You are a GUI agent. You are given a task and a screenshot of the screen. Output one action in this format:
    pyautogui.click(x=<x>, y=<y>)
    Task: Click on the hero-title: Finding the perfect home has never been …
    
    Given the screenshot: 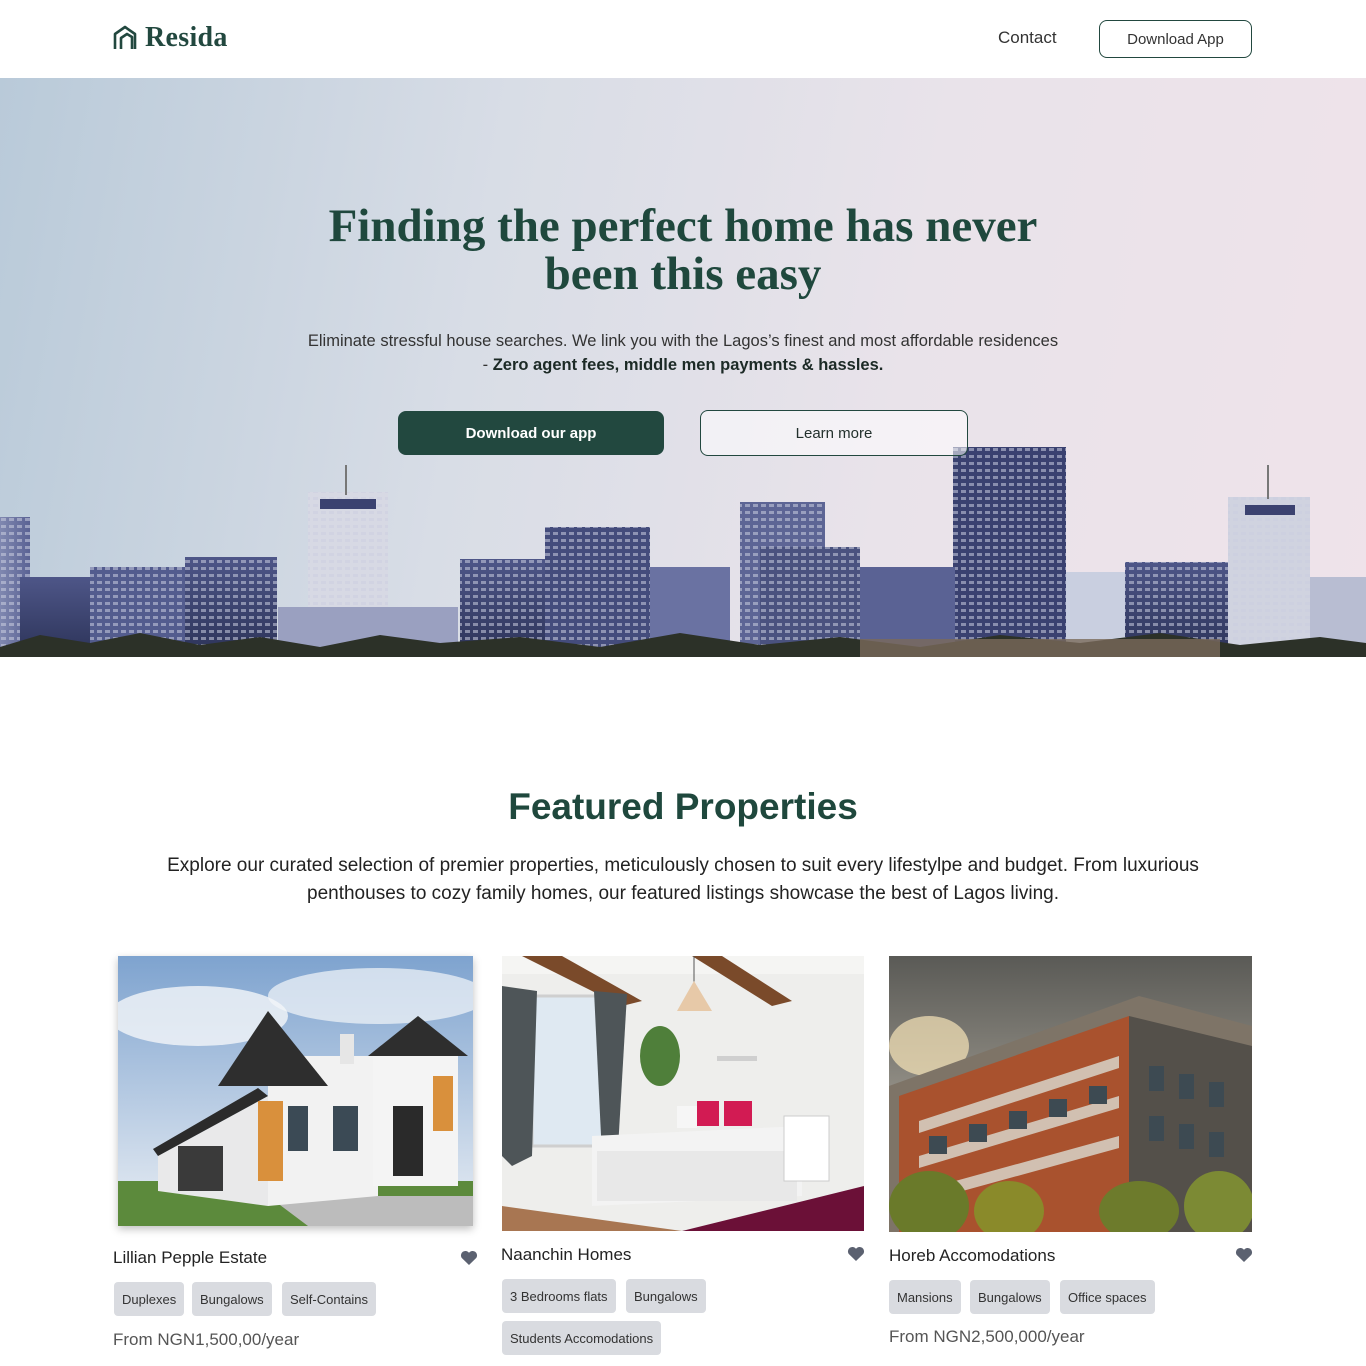 What is the action you would take?
    pyautogui.click(x=683, y=250)
    